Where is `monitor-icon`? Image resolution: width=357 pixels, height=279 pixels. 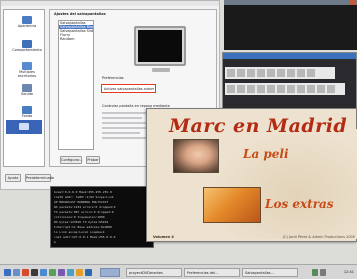
monitor-icon is located at coordinates (24, 126).